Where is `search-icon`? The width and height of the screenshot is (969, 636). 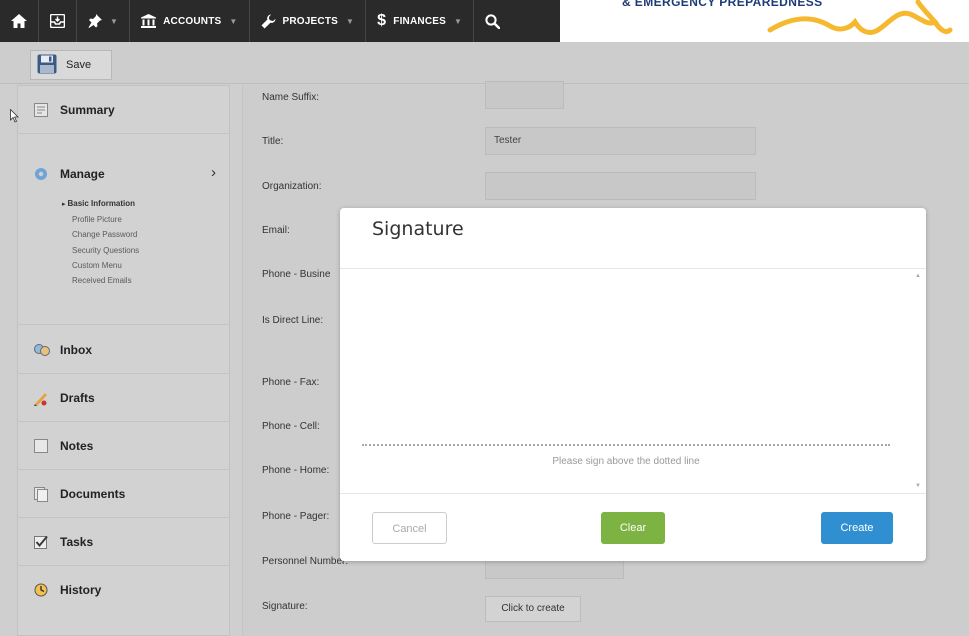 search-icon is located at coordinates (493, 21).